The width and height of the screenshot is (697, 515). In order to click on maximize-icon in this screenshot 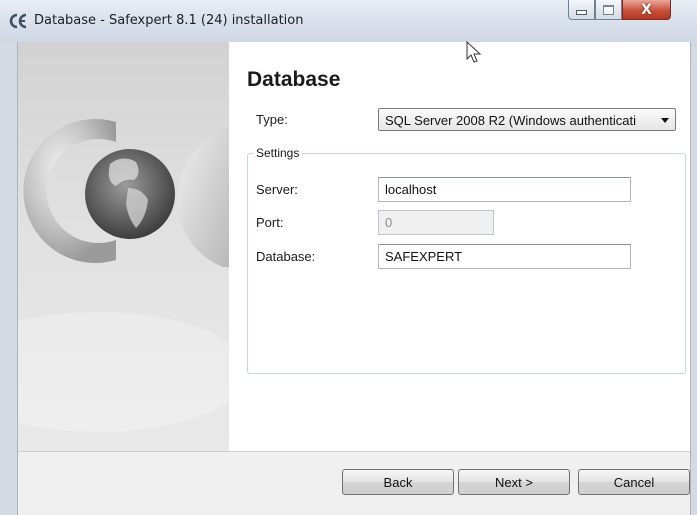, I will do `click(608, 9)`.